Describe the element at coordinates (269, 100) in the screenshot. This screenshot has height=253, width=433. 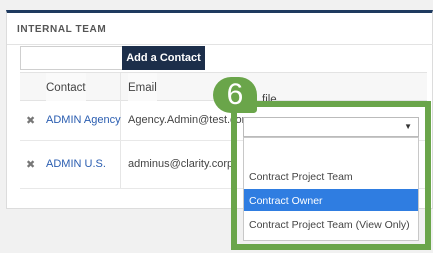
I see `column-header-profile: file` at that location.